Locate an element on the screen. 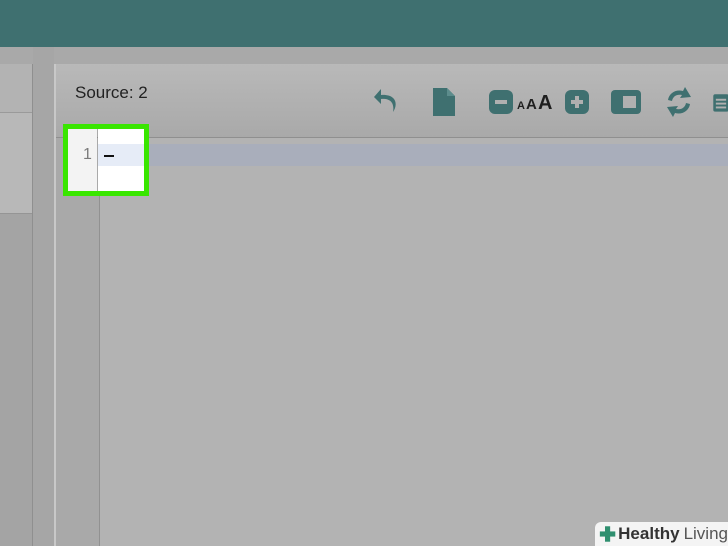 This screenshot has height=546, width=728. wrap-icon is located at coordinates (626, 102).